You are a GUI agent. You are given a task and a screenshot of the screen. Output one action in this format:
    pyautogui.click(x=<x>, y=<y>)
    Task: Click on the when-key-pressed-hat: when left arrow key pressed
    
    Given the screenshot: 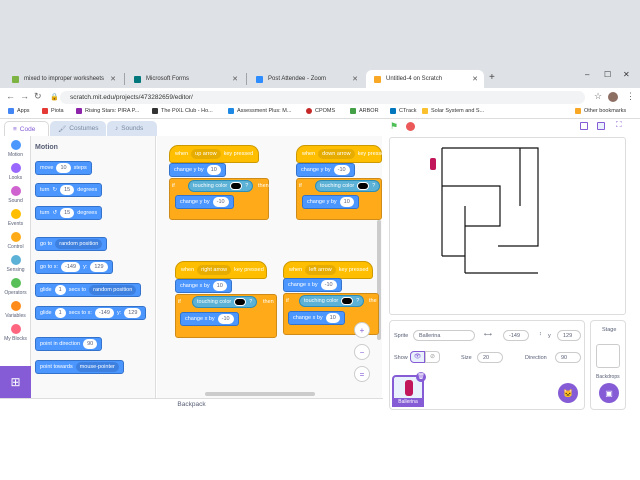 What is the action you would take?
    pyautogui.click(x=328, y=270)
    